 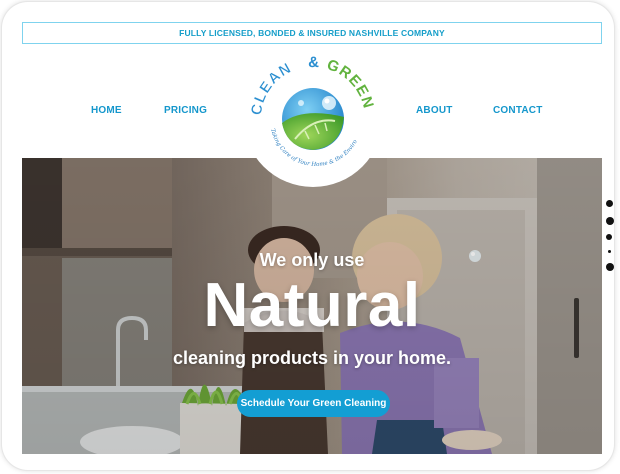 I want to click on schedule-cleaning-button: Schedule Your Green Cleaning, so click(x=313, y=403).